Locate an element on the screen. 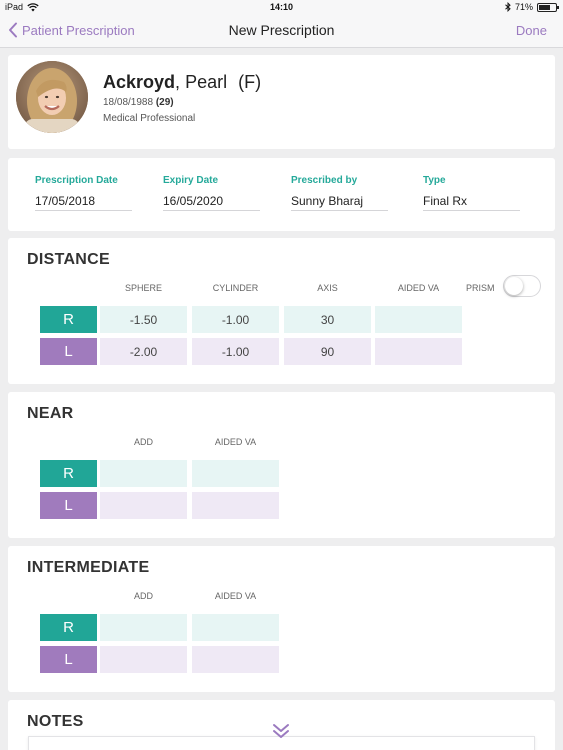  distance-l-axis-cell: 90 is located at coordinates (327, 351).